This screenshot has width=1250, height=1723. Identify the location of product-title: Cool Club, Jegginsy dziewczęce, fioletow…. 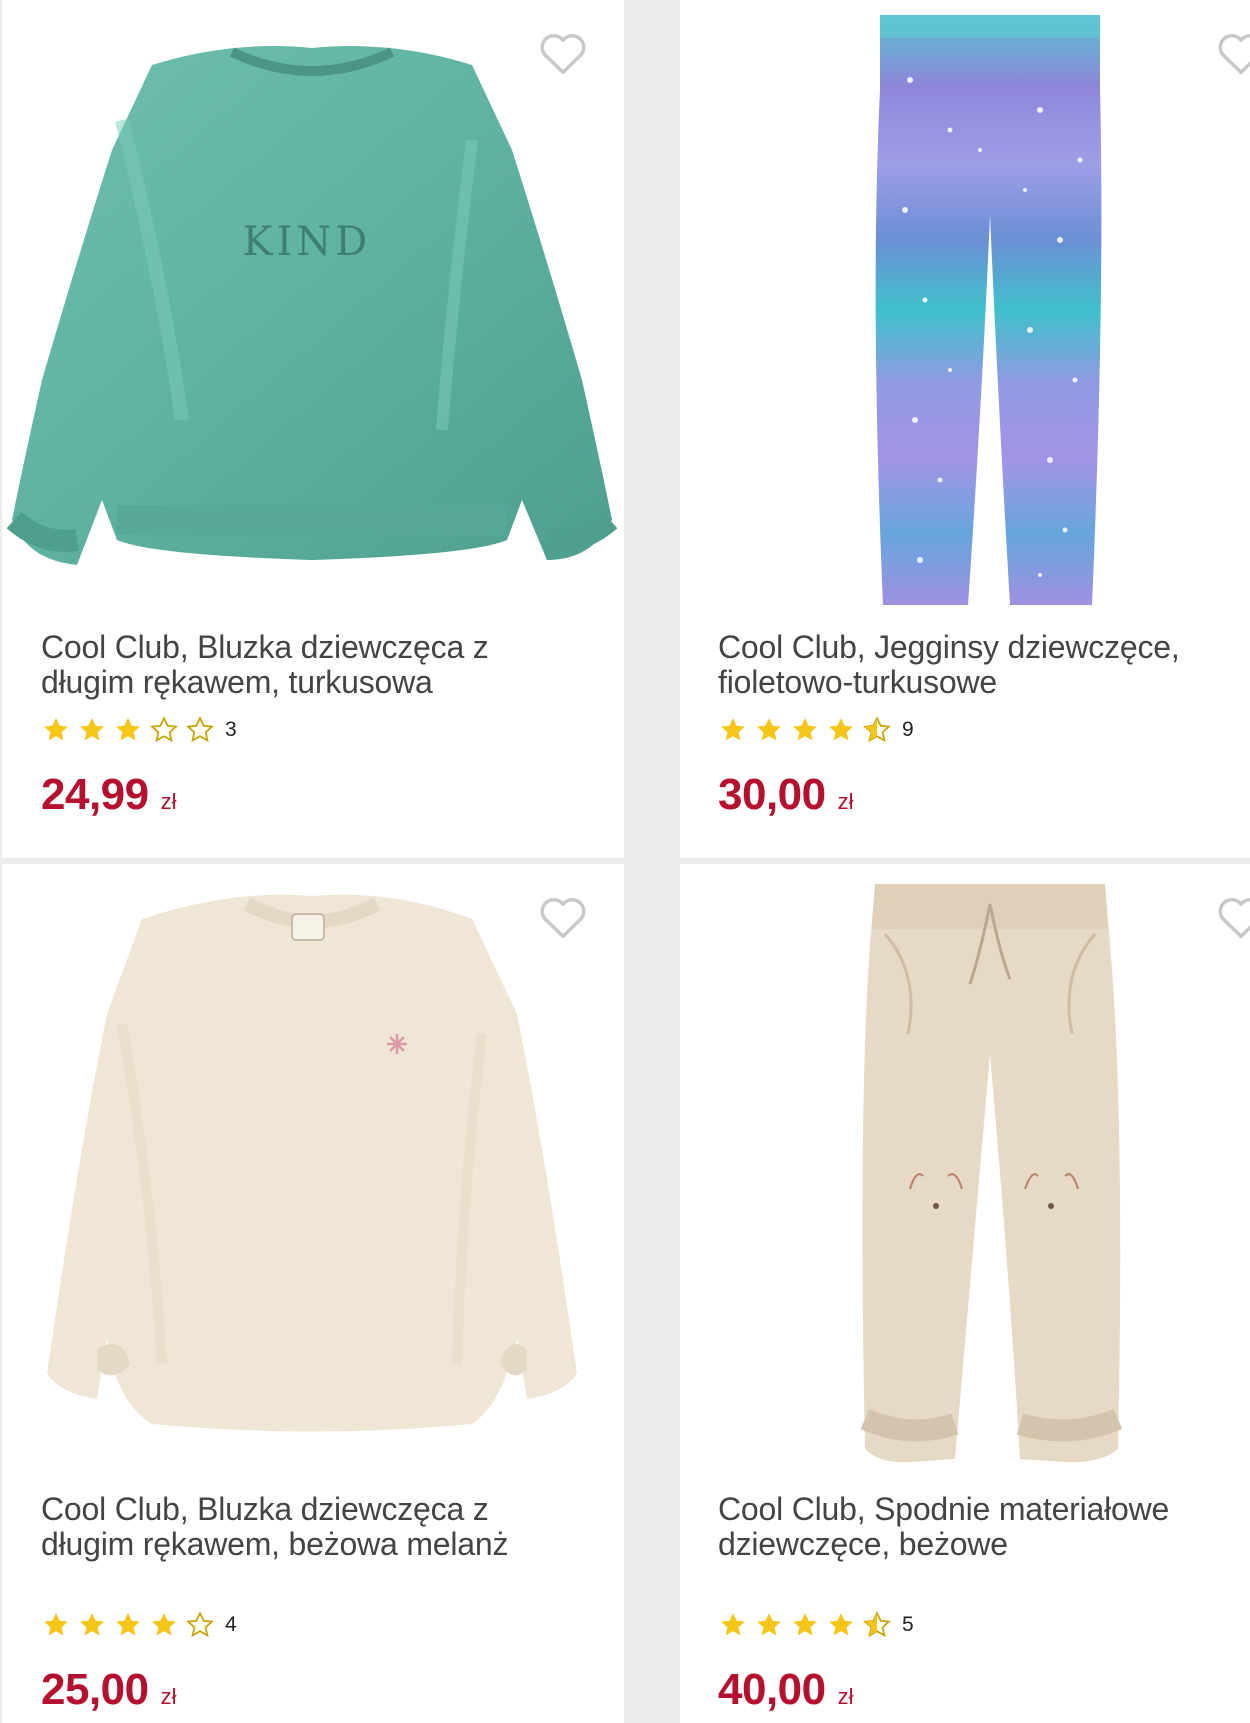
(978, 665).